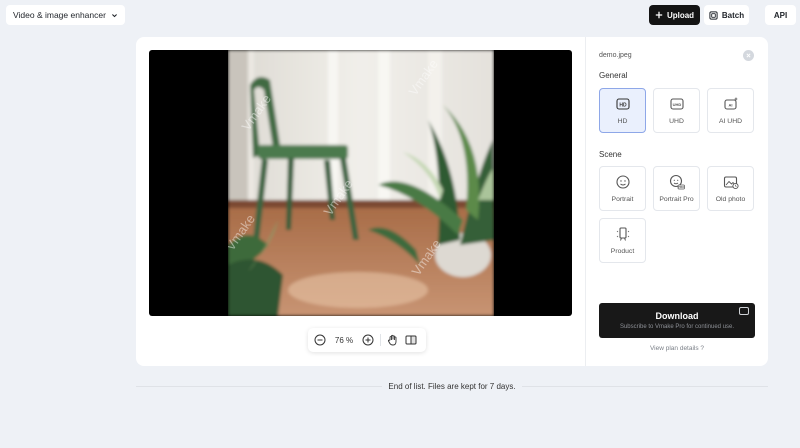 The image size is (800, 448). I want to click on close-icon, so click(748, 55).